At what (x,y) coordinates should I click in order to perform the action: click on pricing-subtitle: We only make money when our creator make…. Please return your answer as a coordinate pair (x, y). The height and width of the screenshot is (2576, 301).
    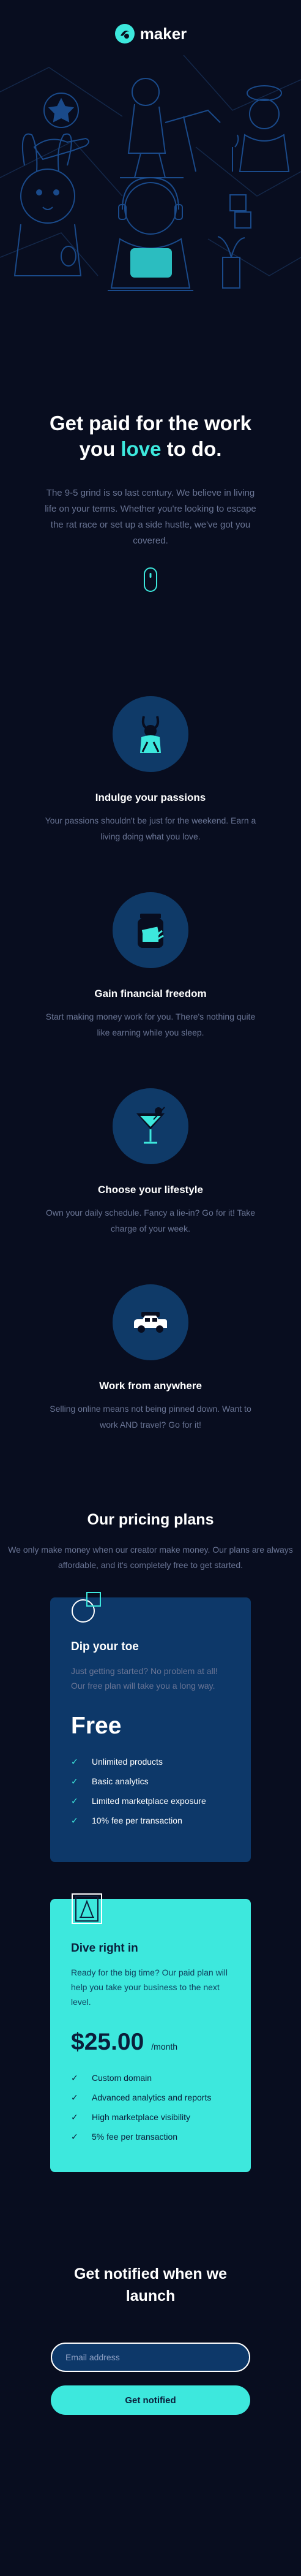
    Looking at the image, I should click on (150, 1557).